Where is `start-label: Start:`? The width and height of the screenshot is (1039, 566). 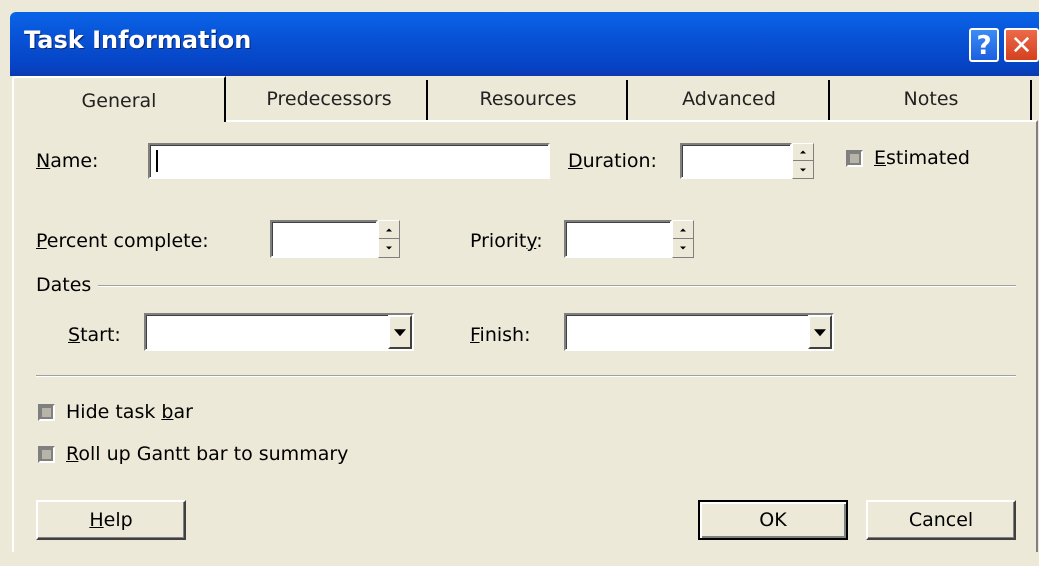
start-label: Start: is located at coordinates (94, 335).